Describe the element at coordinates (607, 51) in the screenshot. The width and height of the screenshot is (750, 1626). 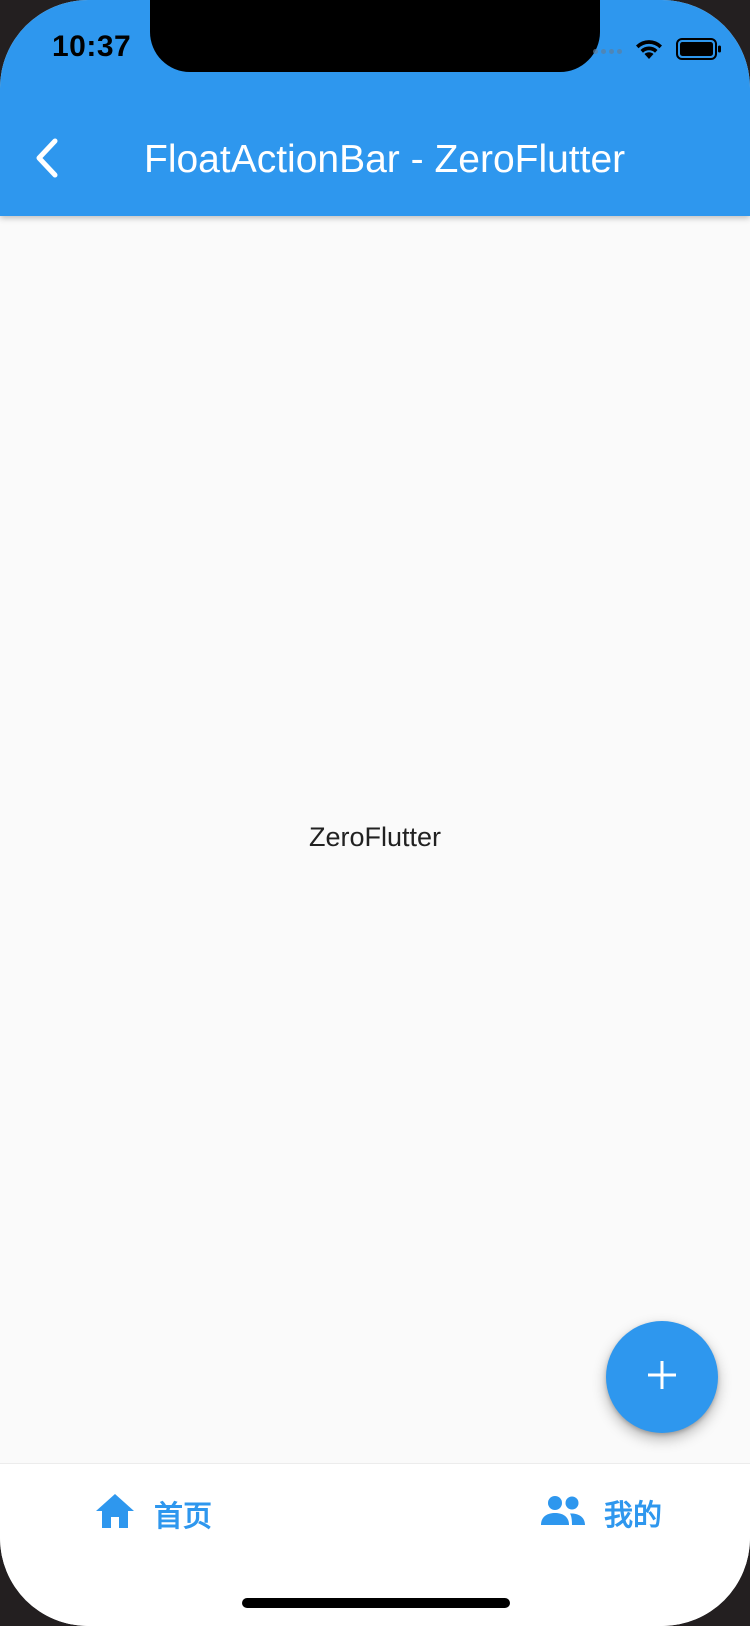
I see `signal-icon` at that location.